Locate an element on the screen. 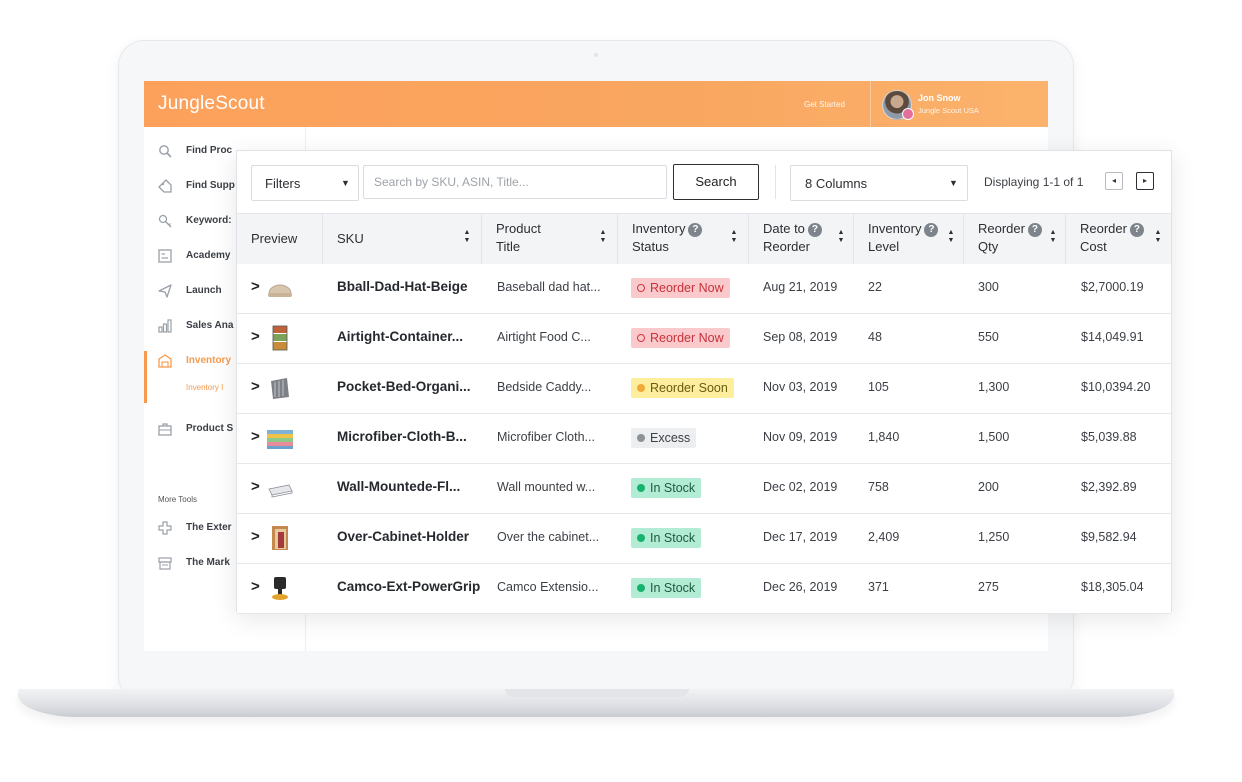  sku-cell: Bball-Dad-Hat-Beige is located at coordinates (402, 286).